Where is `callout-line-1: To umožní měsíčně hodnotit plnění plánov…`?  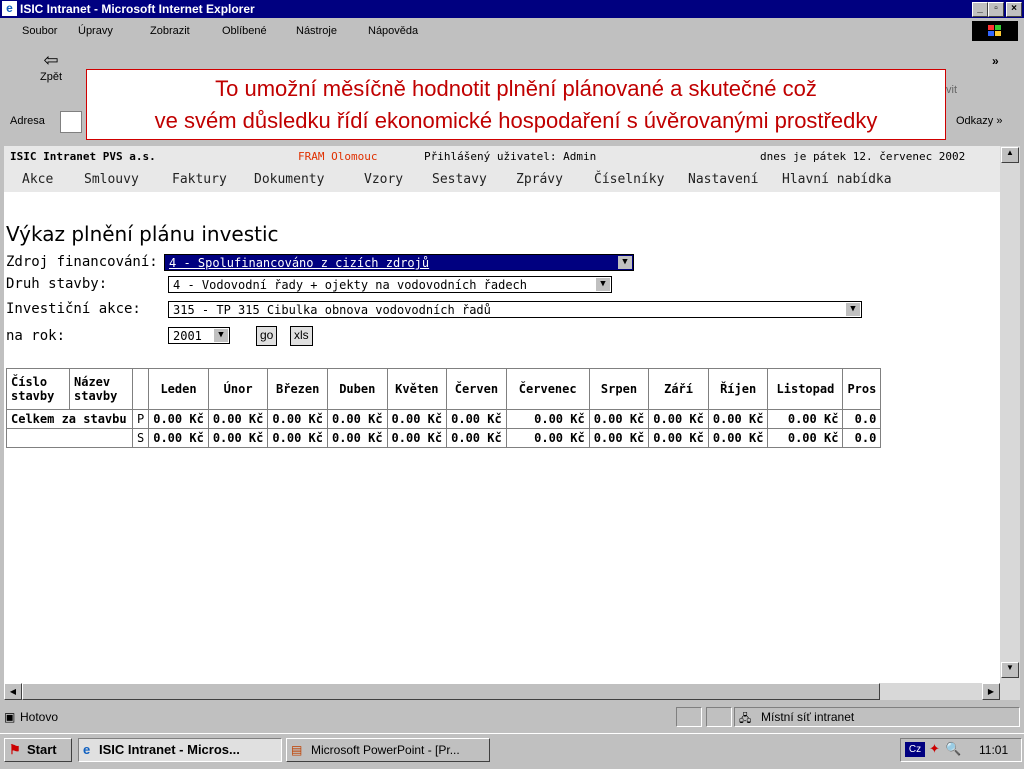 callout-line-1: To umožní měsíčně hodnotit plnění plánov… is located at coordinates (516, 88).